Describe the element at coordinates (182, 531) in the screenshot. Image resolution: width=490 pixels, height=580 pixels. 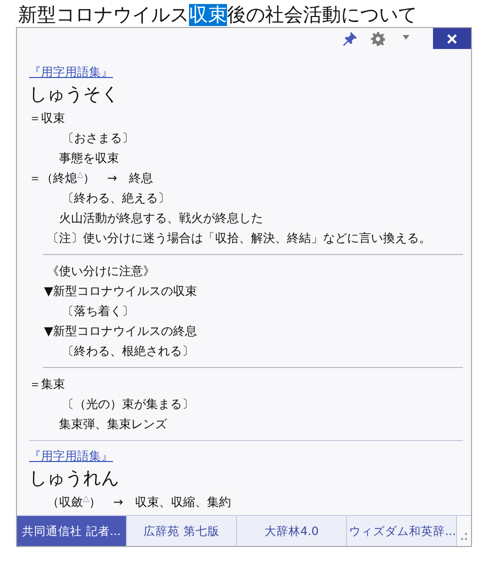
I see `dictionary-tab: 広辞苑 第七版` at that location.